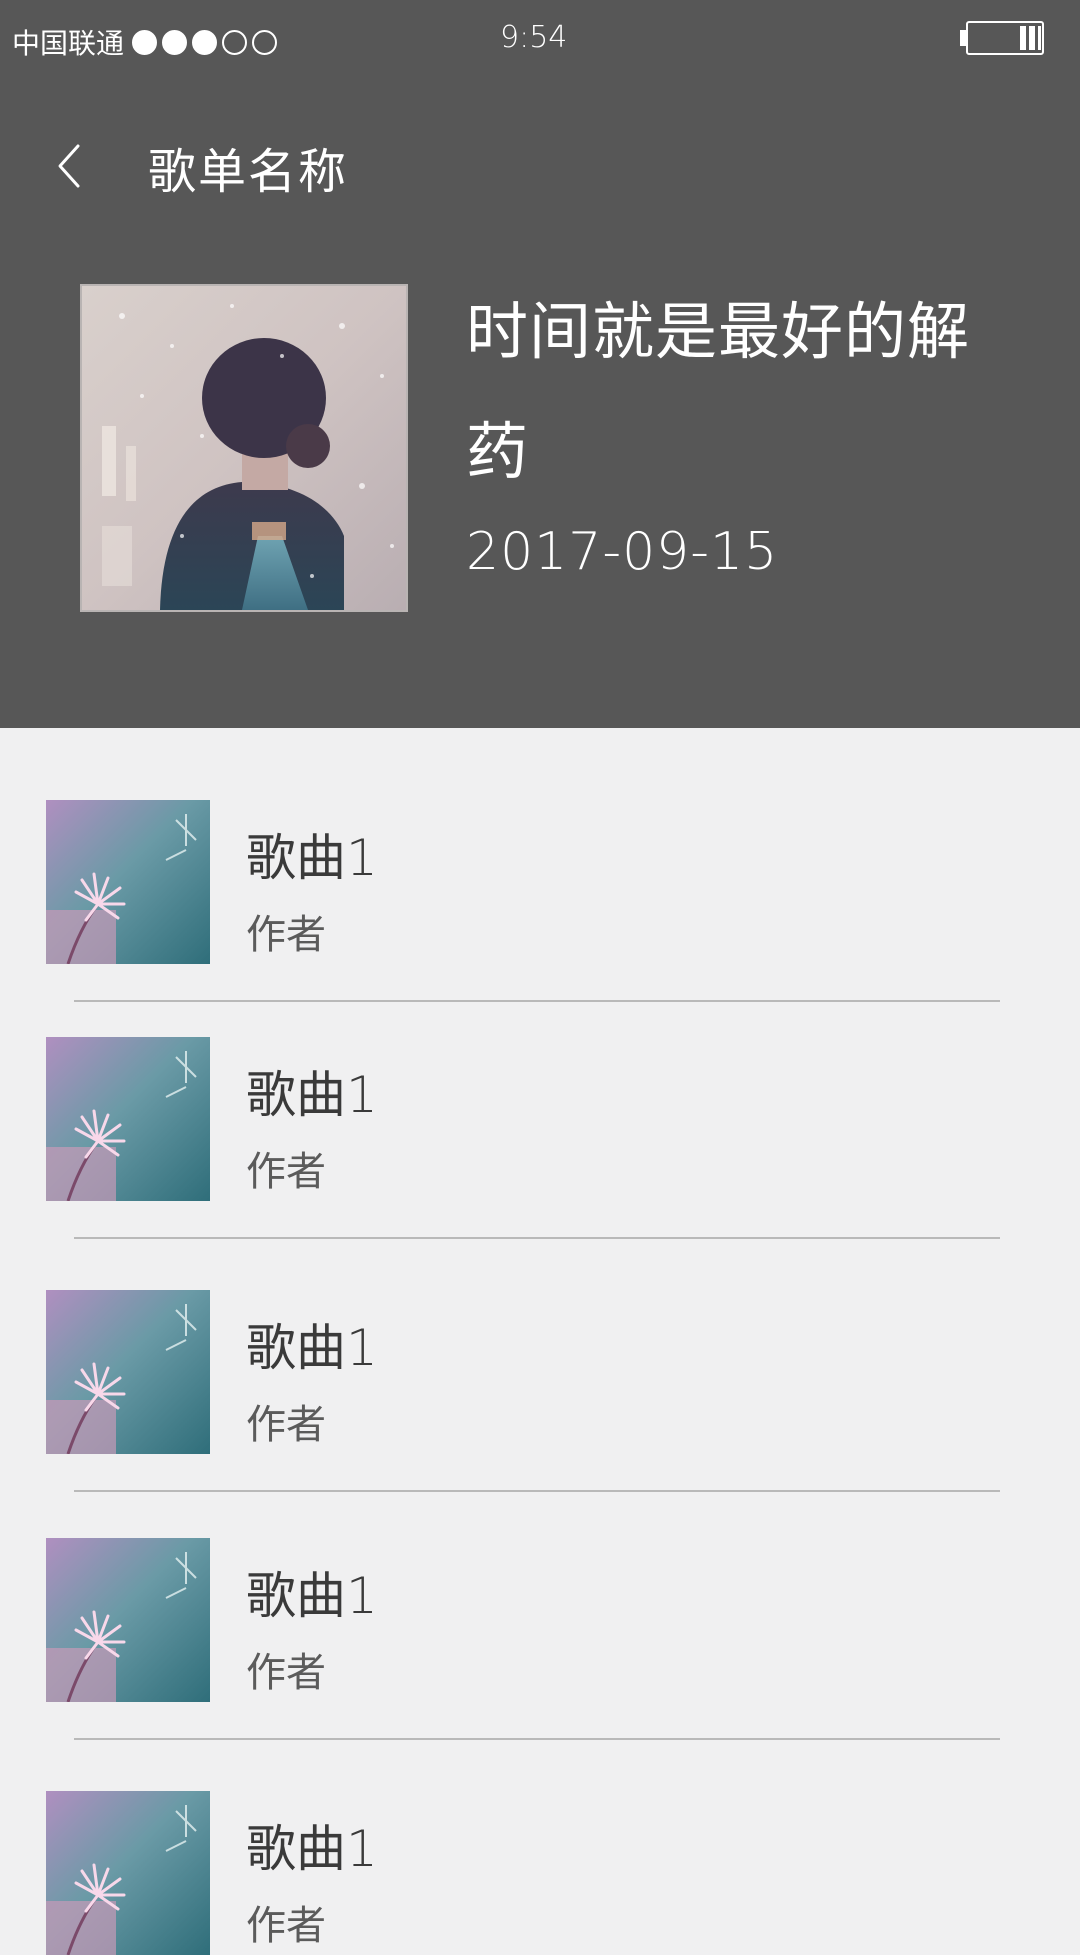  What do you see at coordinates (68, 43) in the screenshot?
I see `carrier-name: 中国联通` at bounding box center [68, 43].